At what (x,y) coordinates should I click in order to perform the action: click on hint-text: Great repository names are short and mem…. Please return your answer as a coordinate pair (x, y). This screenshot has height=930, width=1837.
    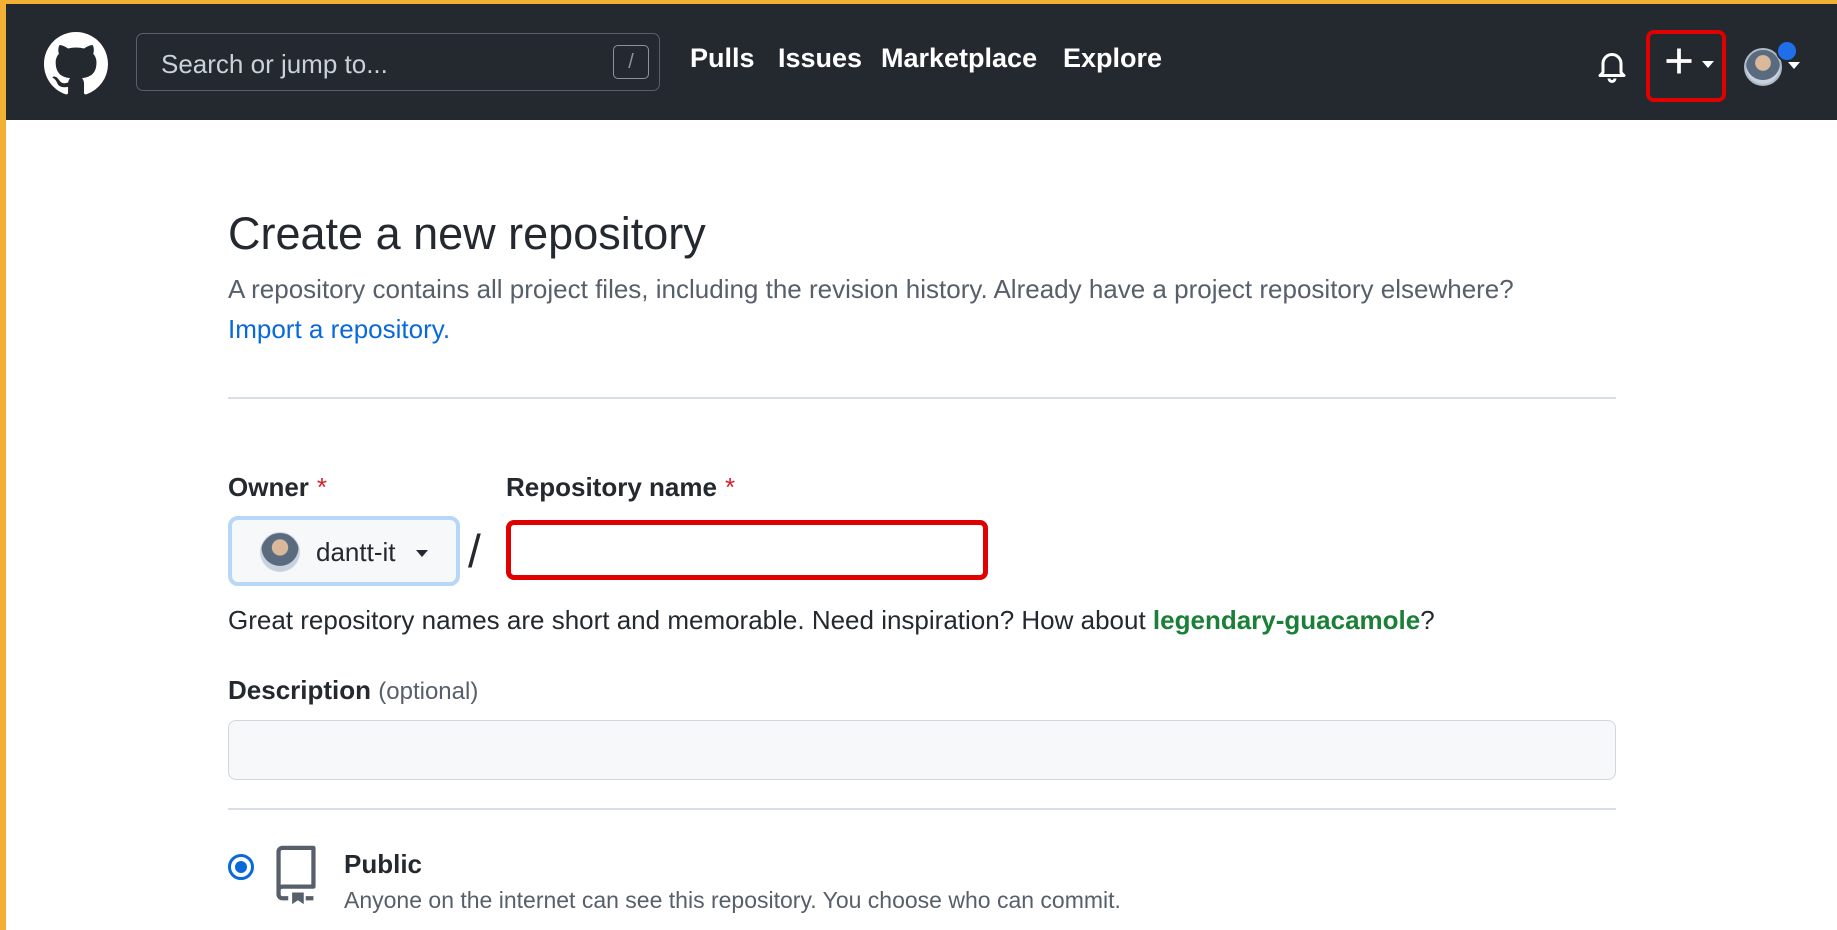
    Looking at the image, I should click on (690, 620).